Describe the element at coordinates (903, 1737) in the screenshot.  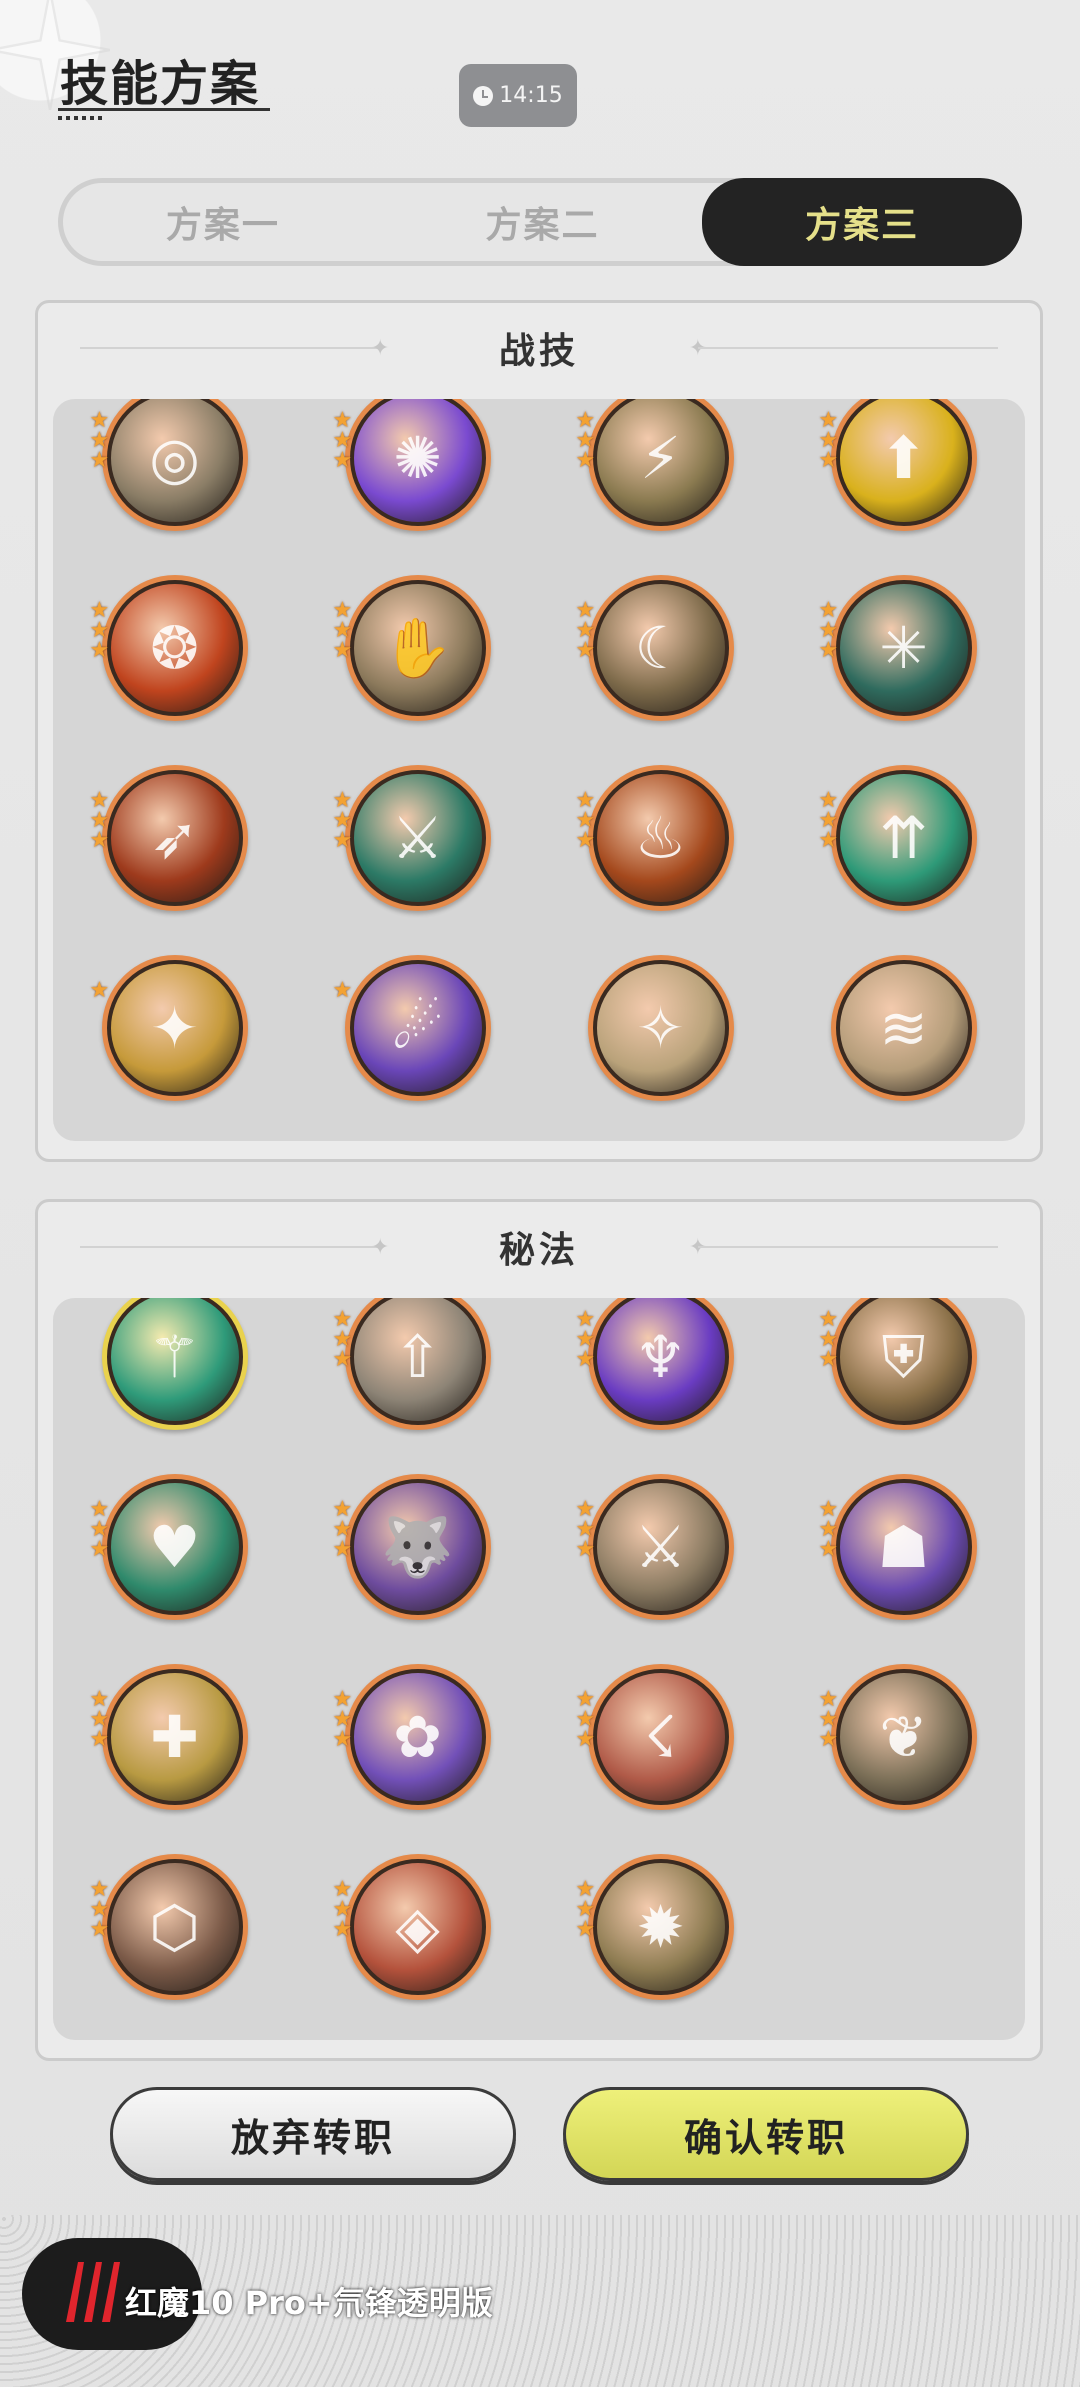
I see `lotus-moon-icon: ❦` at that location.